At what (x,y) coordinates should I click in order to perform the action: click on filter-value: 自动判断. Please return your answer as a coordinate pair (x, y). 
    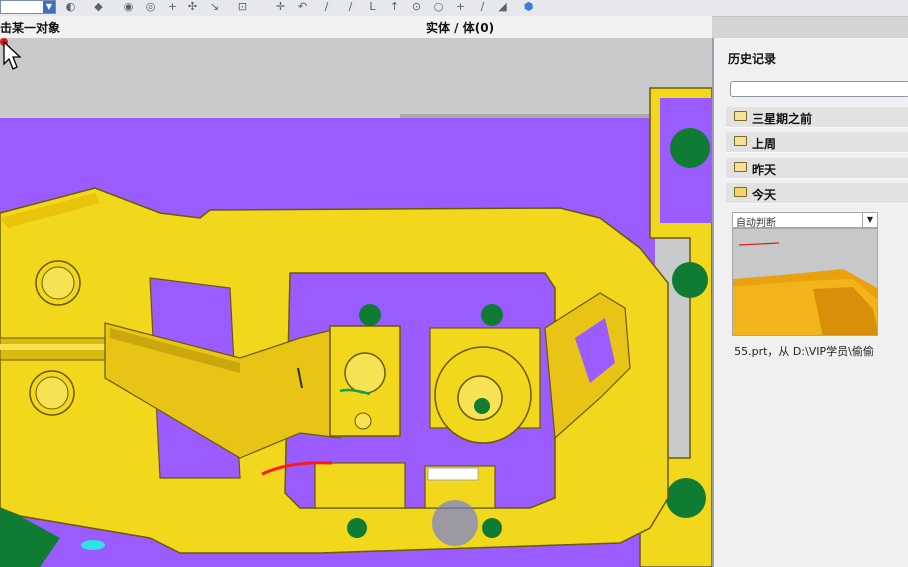
    Looking at the image, I should click on (756, 223).